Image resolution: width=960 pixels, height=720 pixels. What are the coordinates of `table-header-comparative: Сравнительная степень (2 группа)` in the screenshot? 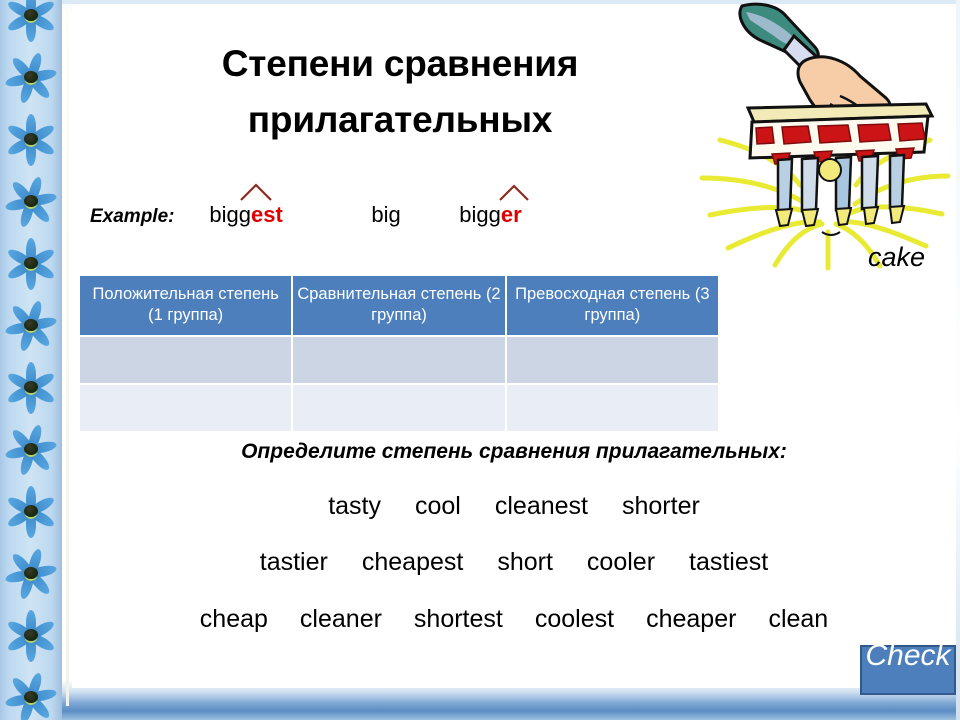 It's located at (399, 305).